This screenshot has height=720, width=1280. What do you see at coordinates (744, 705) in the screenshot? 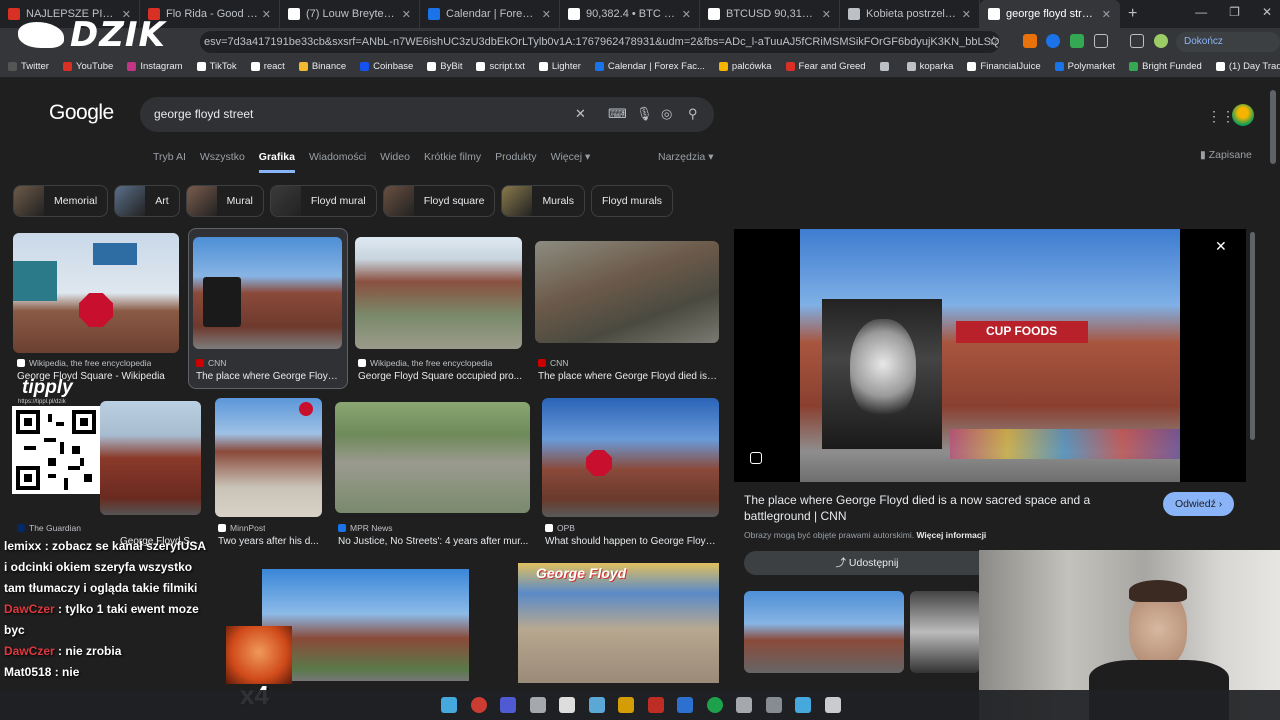
I see `launcher-icon` at bounding box center [744, 705].